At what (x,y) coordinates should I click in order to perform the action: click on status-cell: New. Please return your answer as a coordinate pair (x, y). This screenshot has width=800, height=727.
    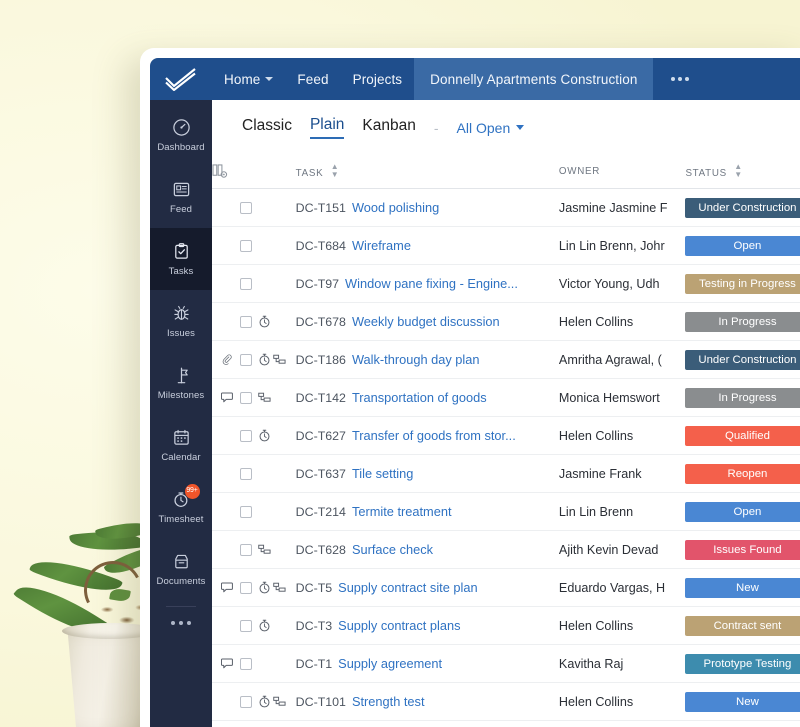
    Looking at the image, I should click on (742, 587).